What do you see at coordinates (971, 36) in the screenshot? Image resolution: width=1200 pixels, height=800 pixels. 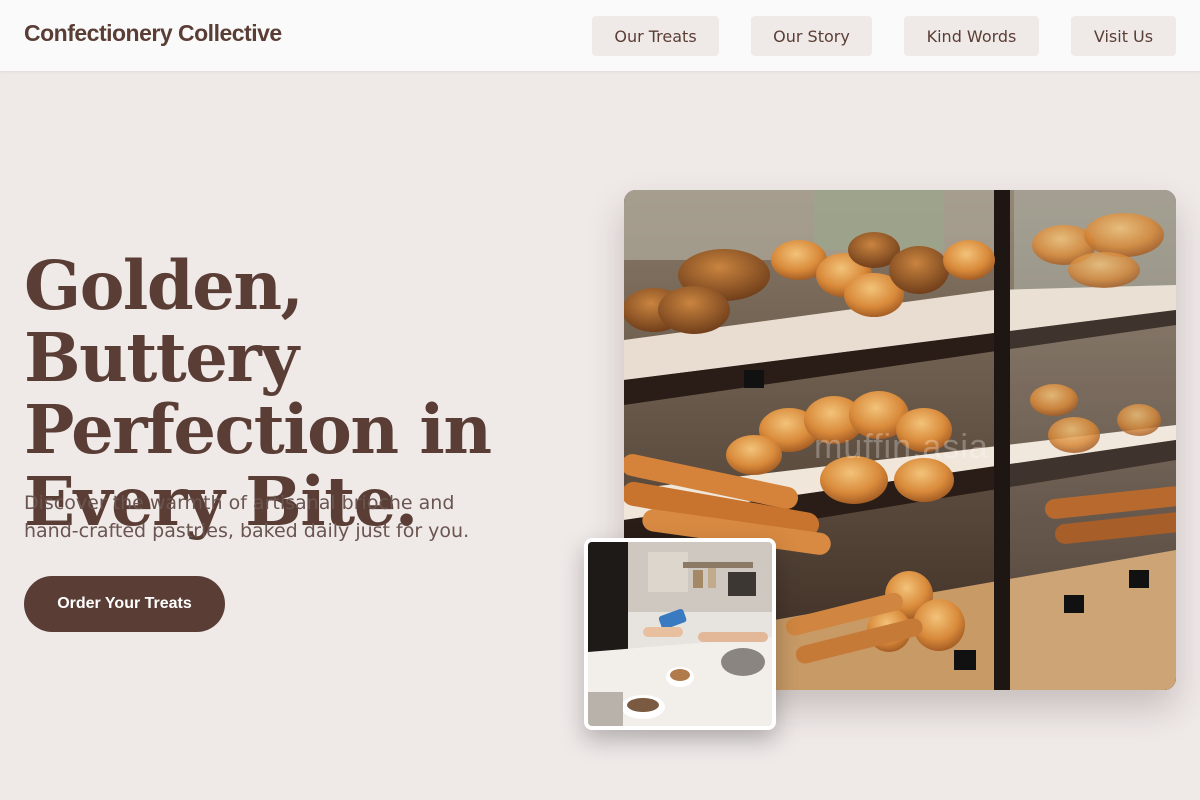 I see `nav-kind-words-button: Kind Words` at bounding box center [971, 36].